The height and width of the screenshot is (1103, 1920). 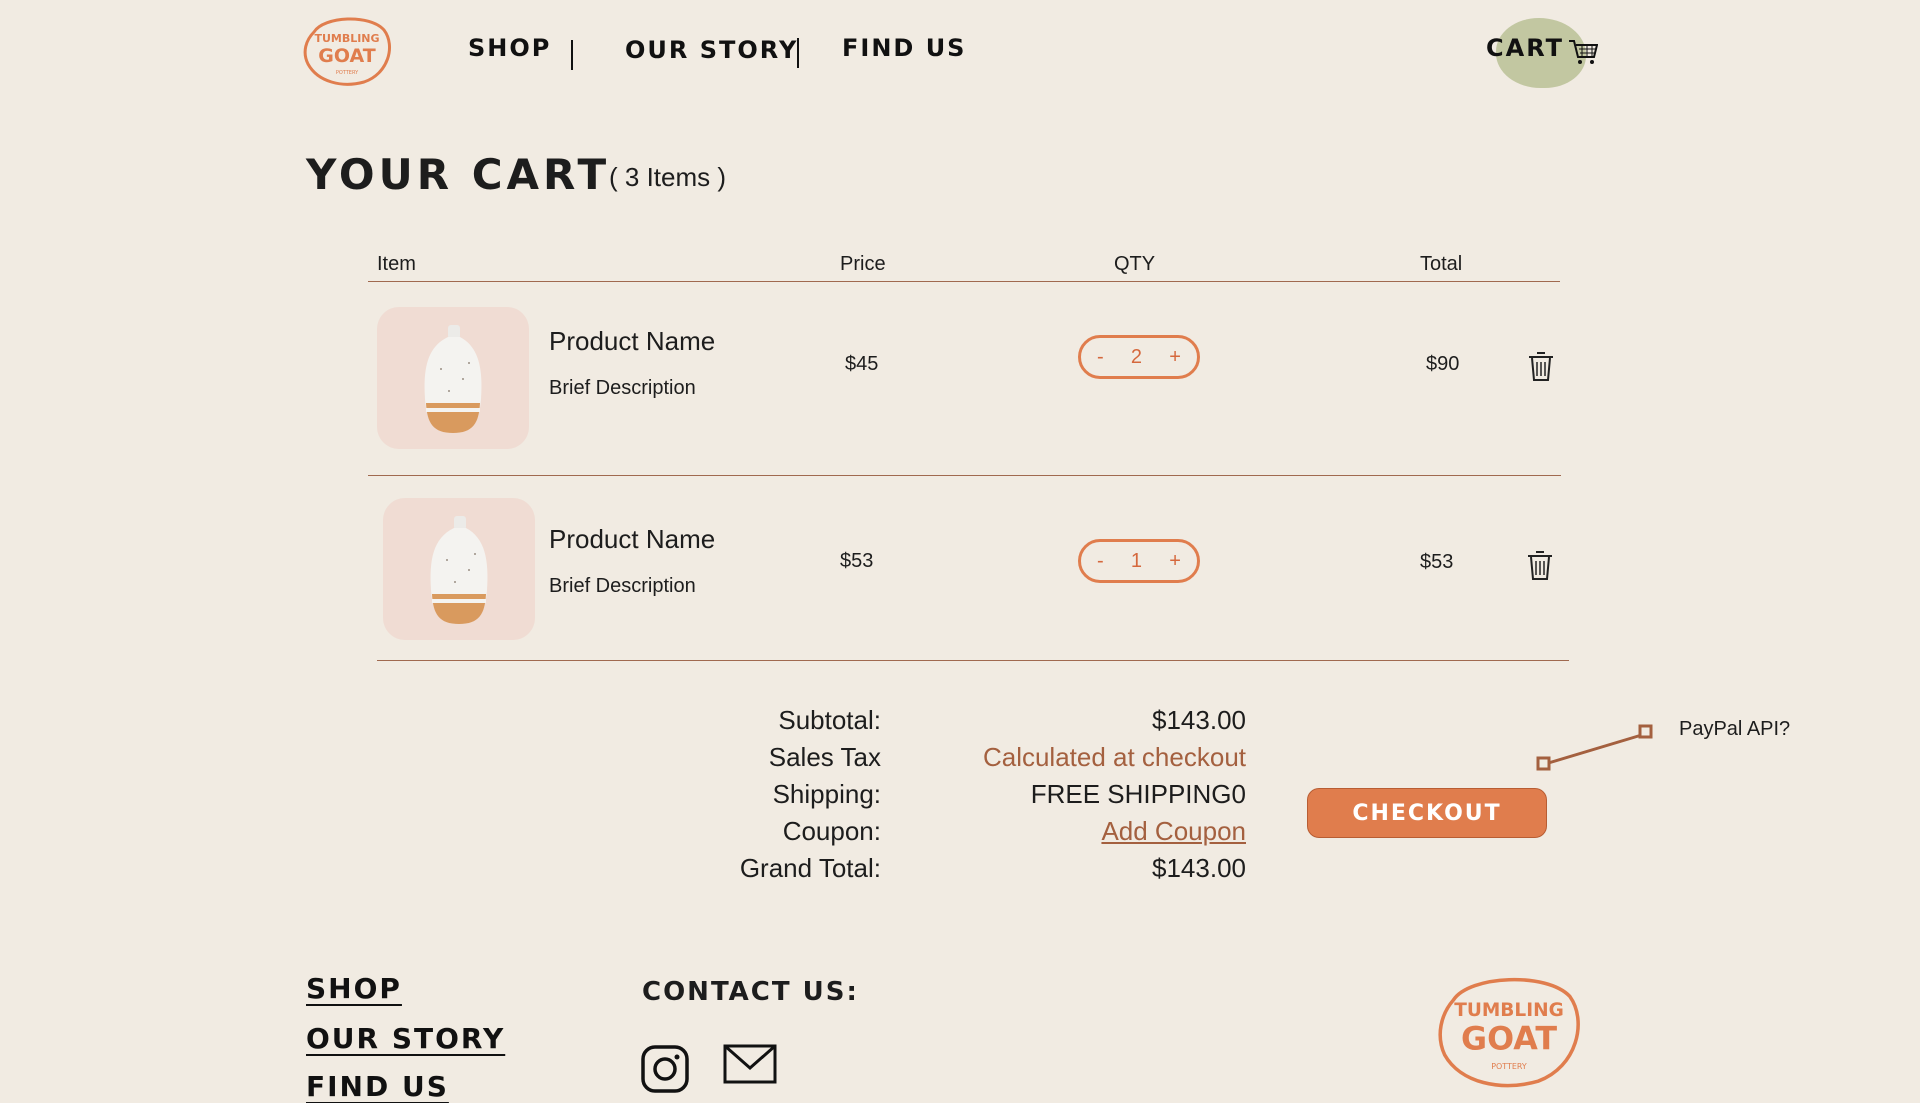 I want to click on footer-link-our-story: OUR STORY, so click(x=405, y=1038).